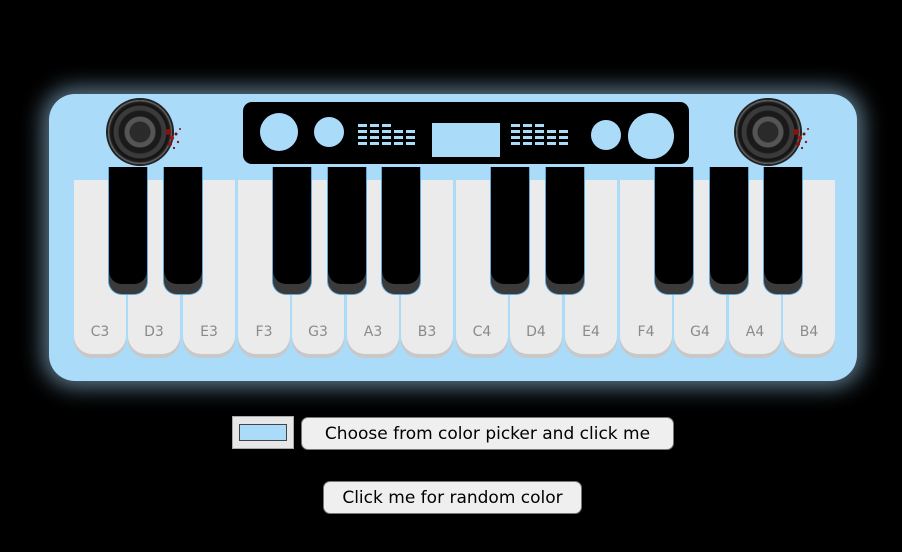 This screenshot has height=552, width=902. Describe the element at coordinates (565, 231) in the screenshot. I see `black-key-d-sharp4` at that location.